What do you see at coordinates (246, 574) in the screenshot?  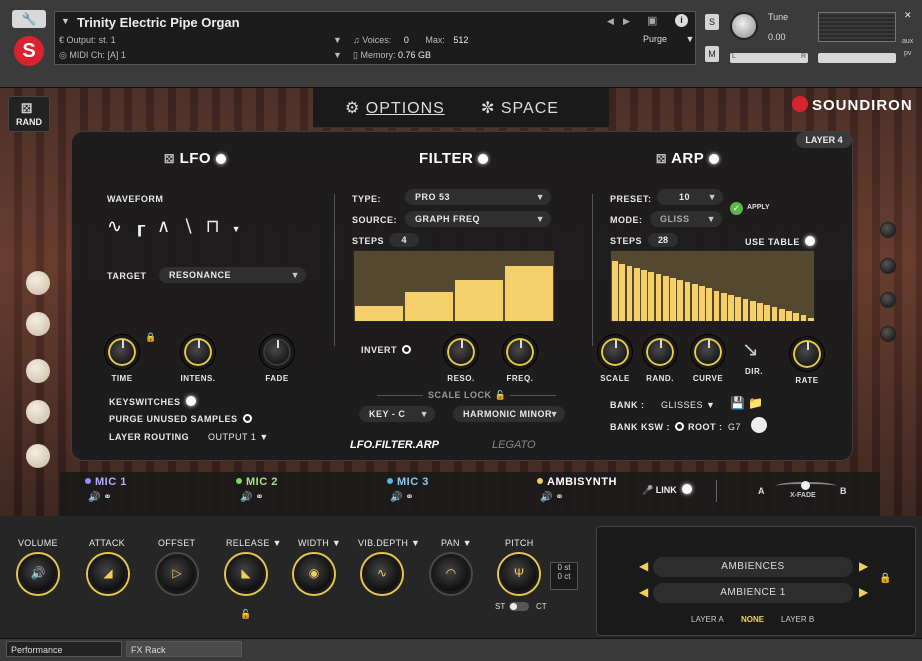 I see `release-knob: ◣` at bounding box center [246, 574].